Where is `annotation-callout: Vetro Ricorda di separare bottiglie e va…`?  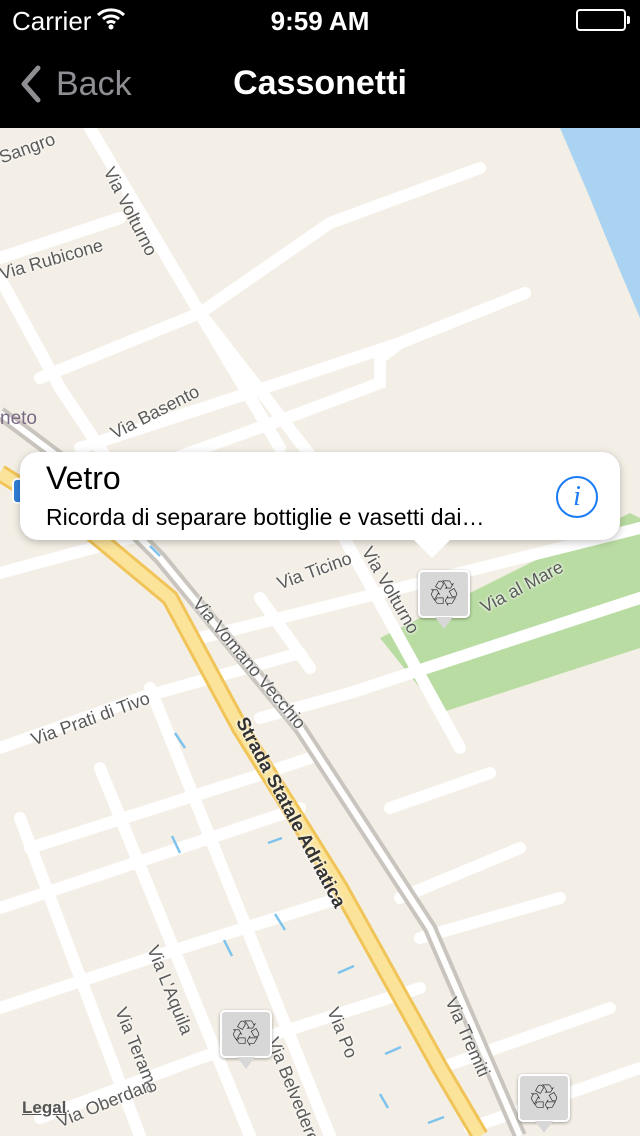
annotation-callout: Vetro Ricorda di separare bottiglie e va… is located at coordinates (320, 505).